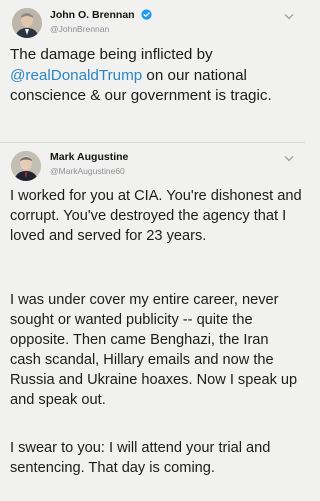 The width and height of the screenshot is (320, 501). What do you see at coordinates (92, 15) in the screenshot?
I see `author-name-text: John O. Brennan` at bounding box center [92, 15].